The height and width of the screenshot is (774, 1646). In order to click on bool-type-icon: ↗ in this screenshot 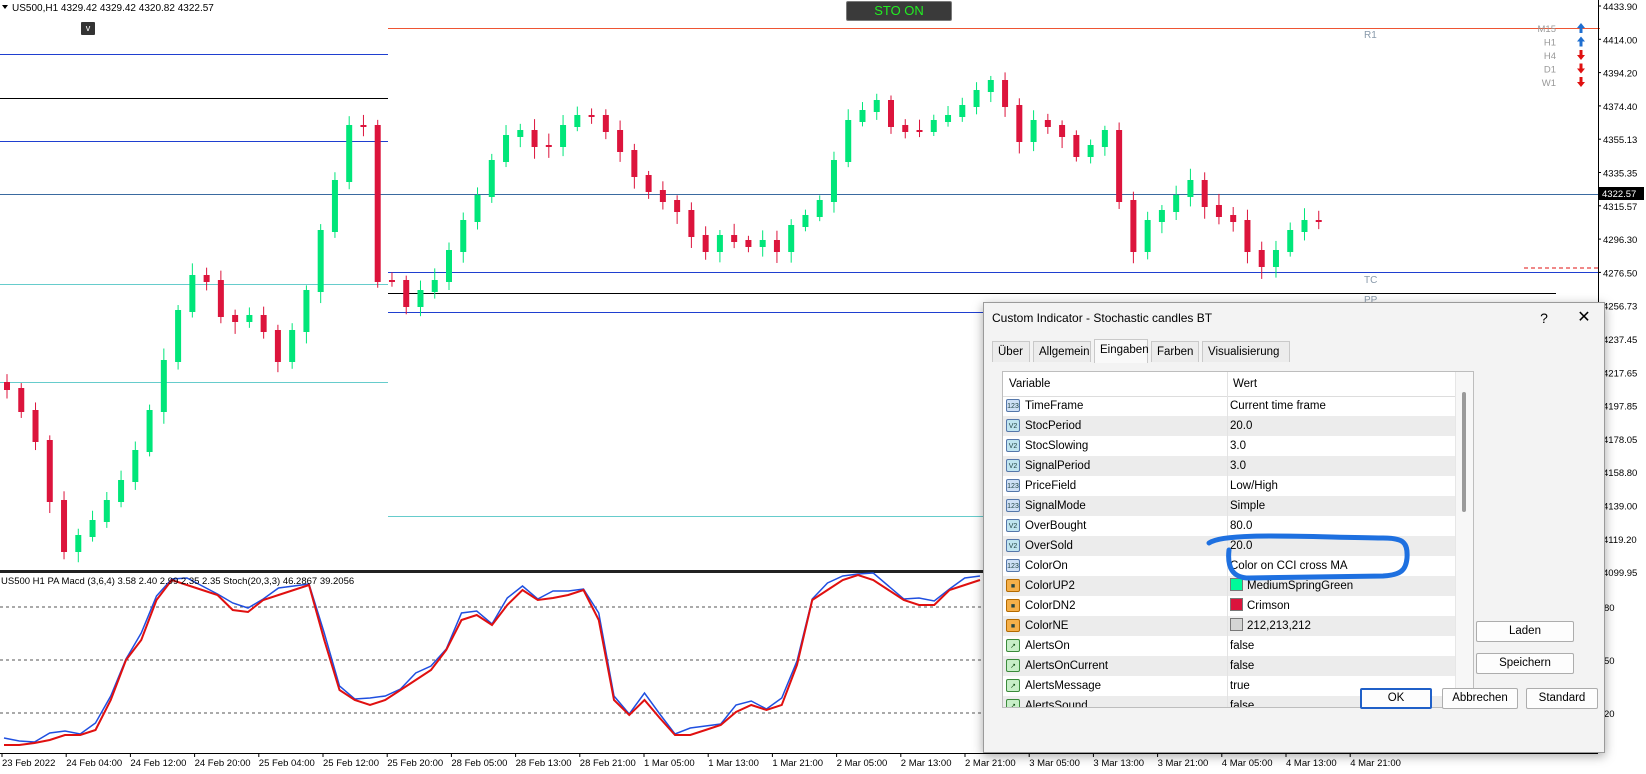, I will do `click(1013, 645)`.